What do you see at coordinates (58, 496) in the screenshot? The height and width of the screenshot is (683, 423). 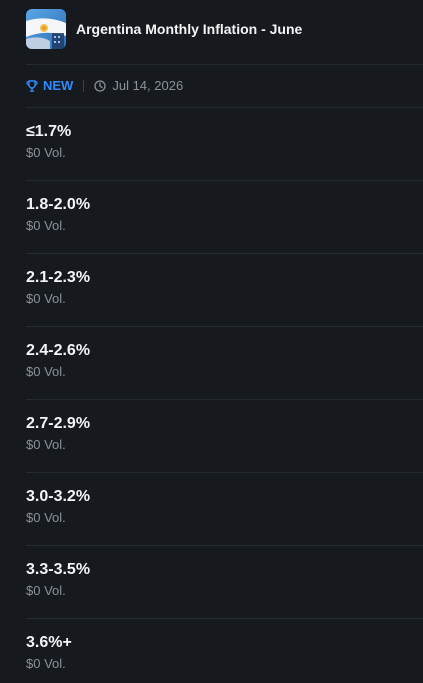 I see `outcome-label: 3.0-3.2%` at bounding box center [58, 496].